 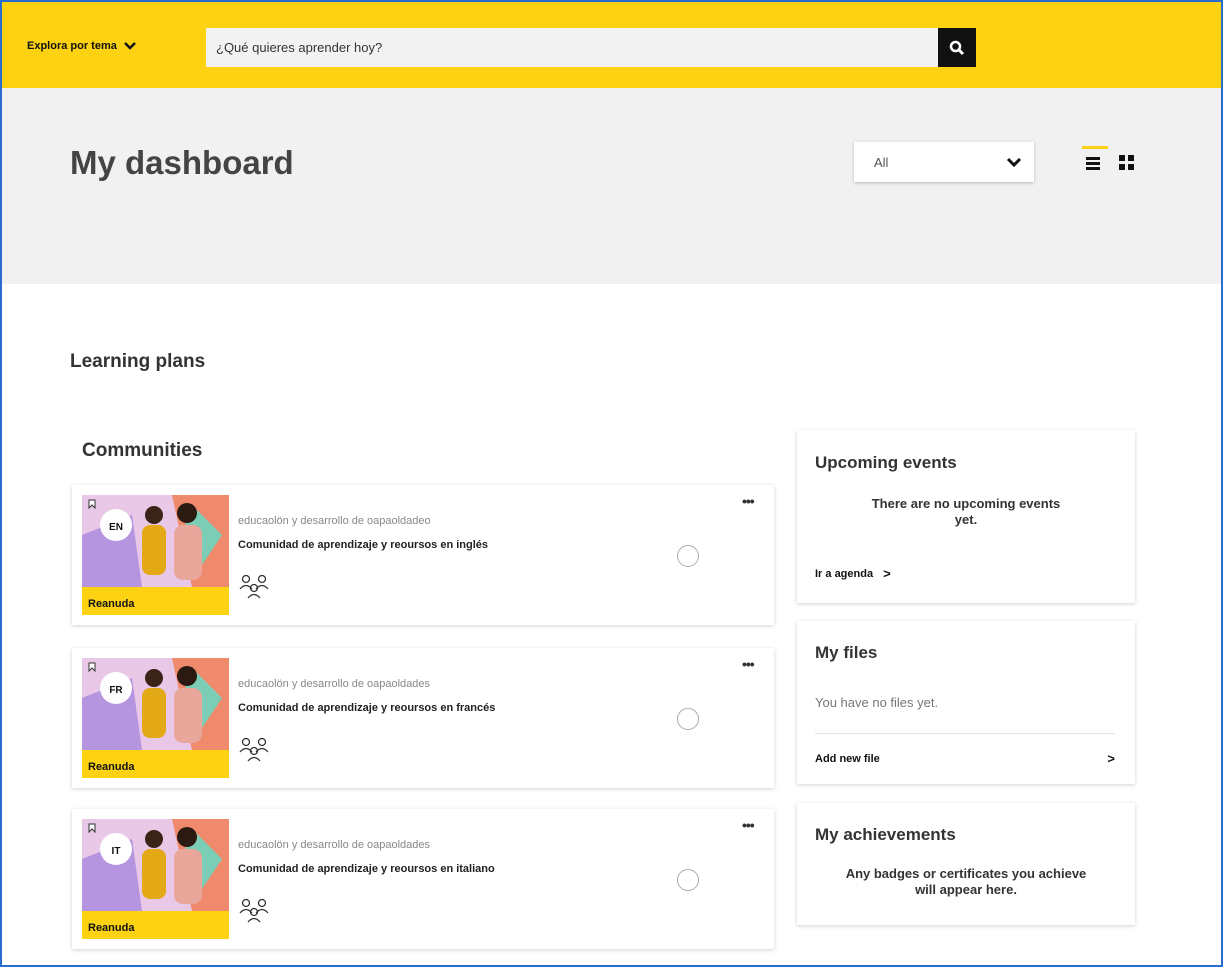 I want to click on filter-select: All, so click(x=944, y=162).